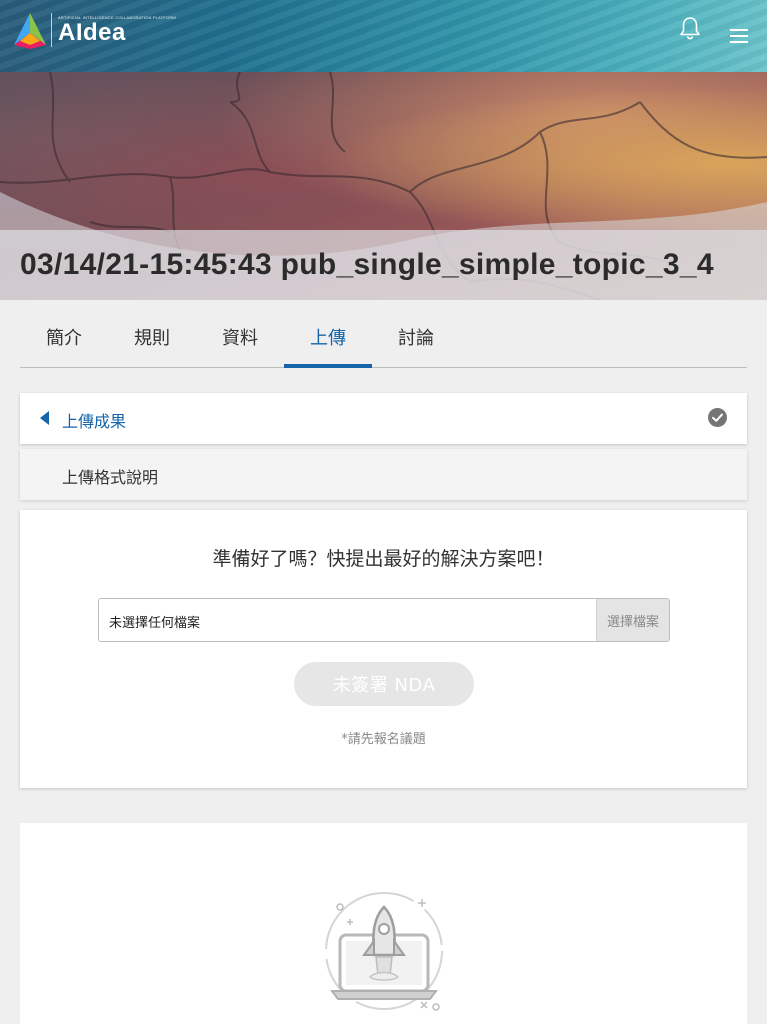 The image size is (767, 1024). I want to click on tab-upload: 上傳, so click(328, 337).